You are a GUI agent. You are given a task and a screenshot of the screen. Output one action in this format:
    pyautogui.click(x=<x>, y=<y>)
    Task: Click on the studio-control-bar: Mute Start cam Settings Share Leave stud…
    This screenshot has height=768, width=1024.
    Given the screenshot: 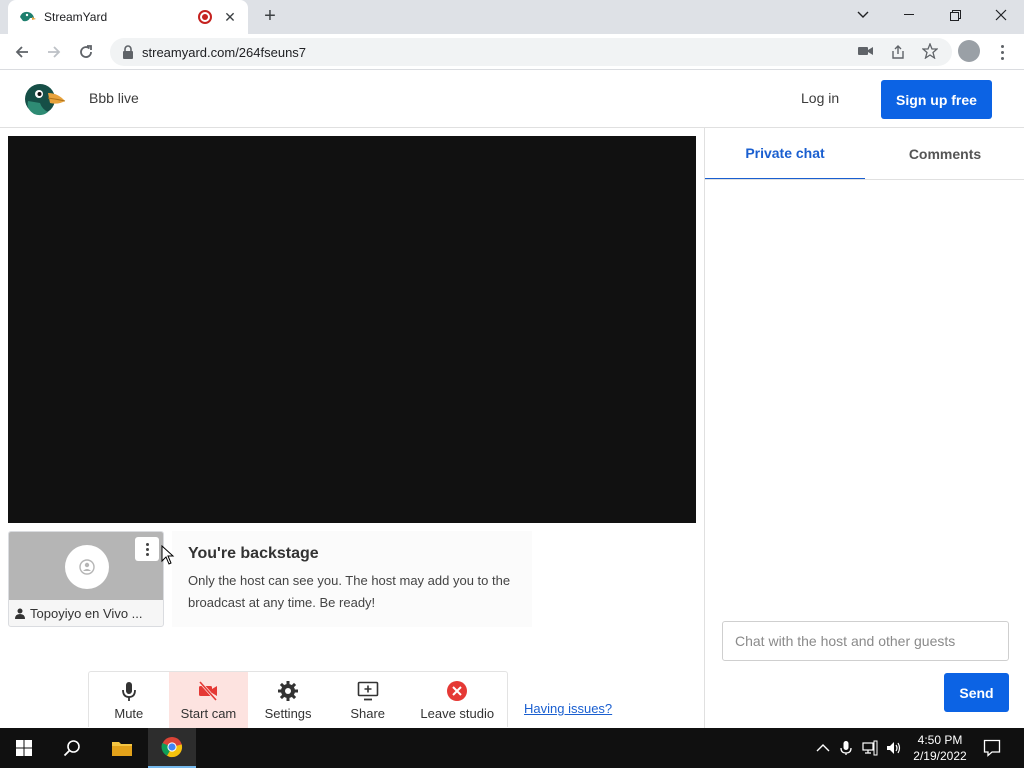 What is the action you would take?
    pyautogui.click(x=298, y=699)
    